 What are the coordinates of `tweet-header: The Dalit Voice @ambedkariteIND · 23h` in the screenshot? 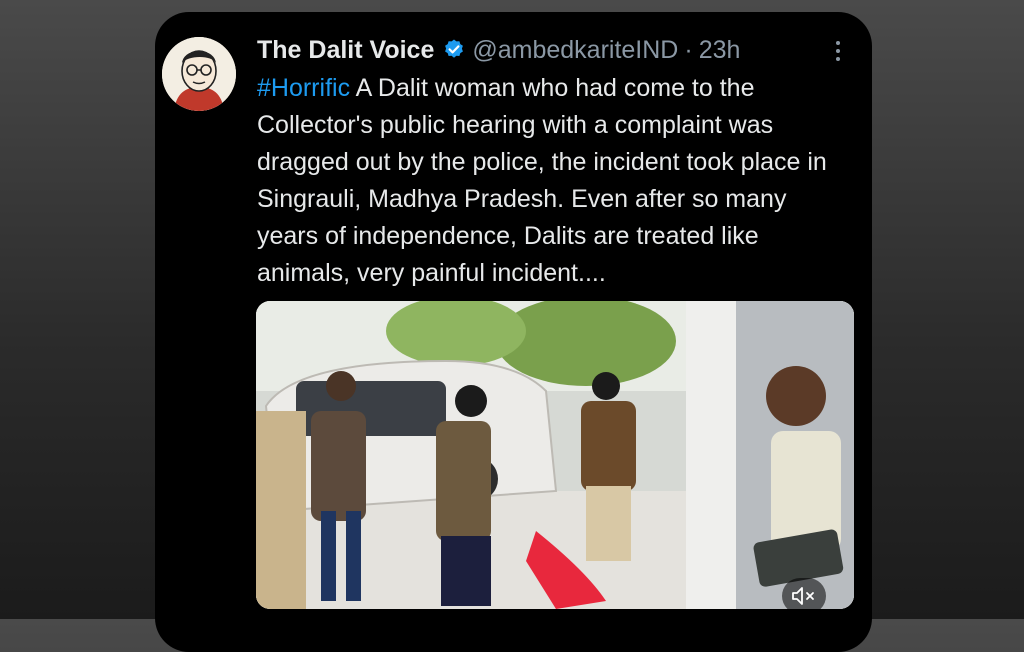 It's located at (498, 50).